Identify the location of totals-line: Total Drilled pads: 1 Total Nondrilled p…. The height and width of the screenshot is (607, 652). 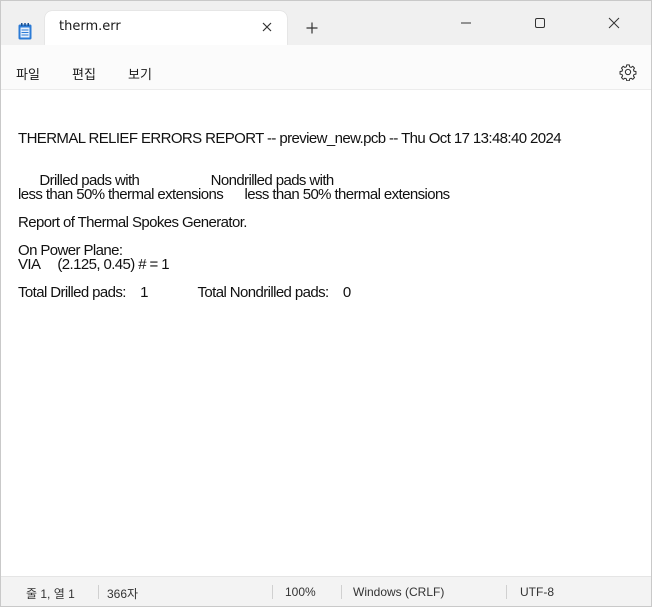
(184, 292).